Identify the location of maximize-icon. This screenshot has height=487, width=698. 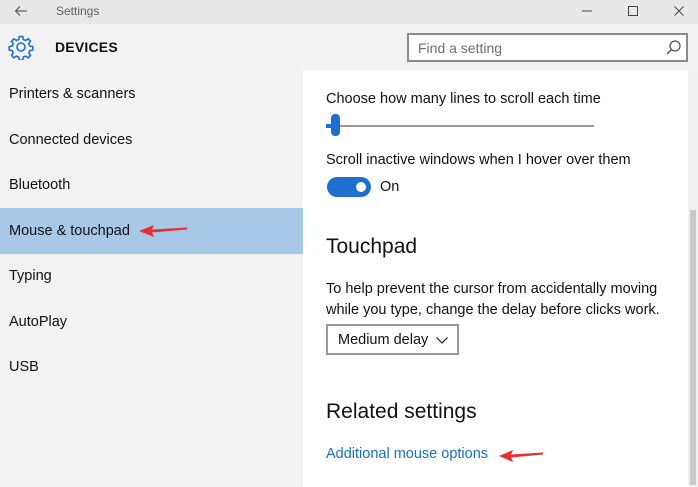
(633, 11).